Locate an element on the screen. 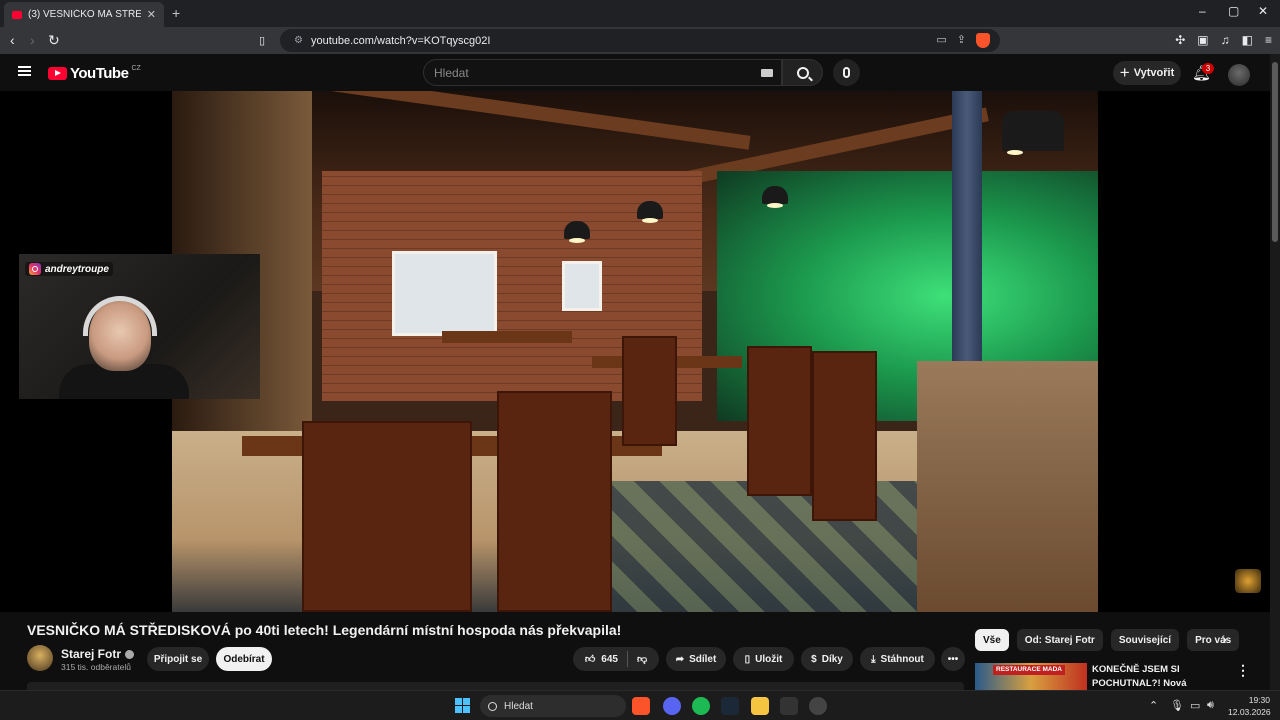 The height and width of the screenshot is (720, 1280). country-code: CZ is located at coordinates (136, 68).